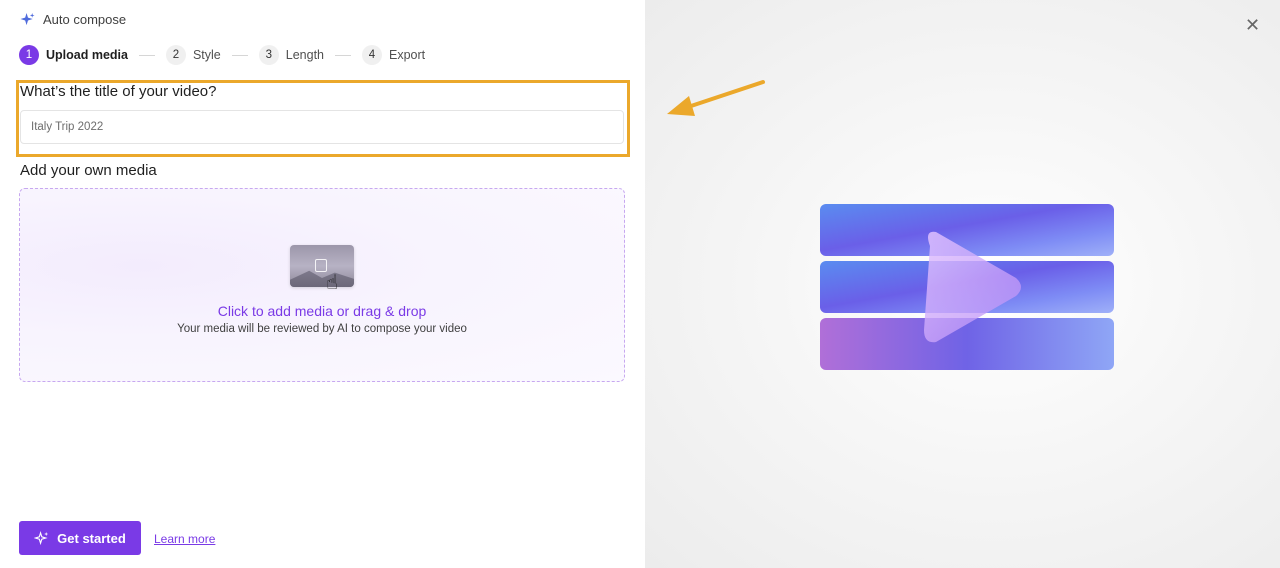 The image size is (1280, 568). I want to click on drop-zone-title: Click to add media or drag & drop, so click(322, 311).